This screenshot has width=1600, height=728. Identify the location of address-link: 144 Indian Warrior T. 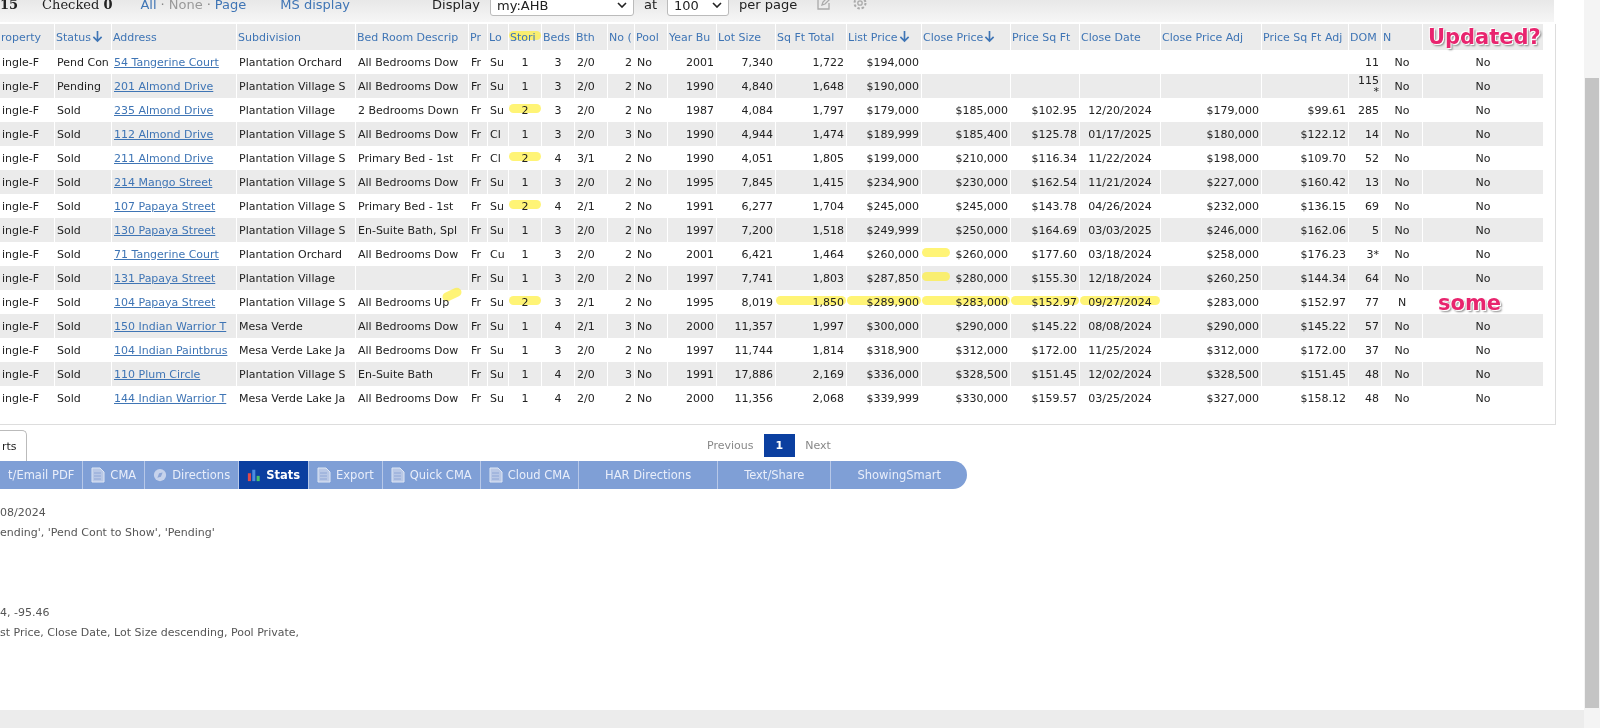
(170, 398).